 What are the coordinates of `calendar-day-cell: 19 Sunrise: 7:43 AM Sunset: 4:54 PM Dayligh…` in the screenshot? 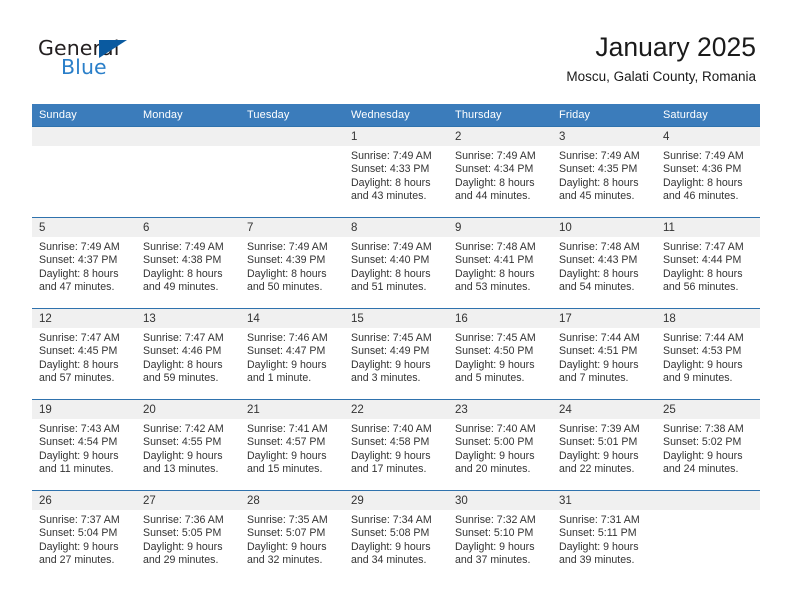 It's located at (84, 445).